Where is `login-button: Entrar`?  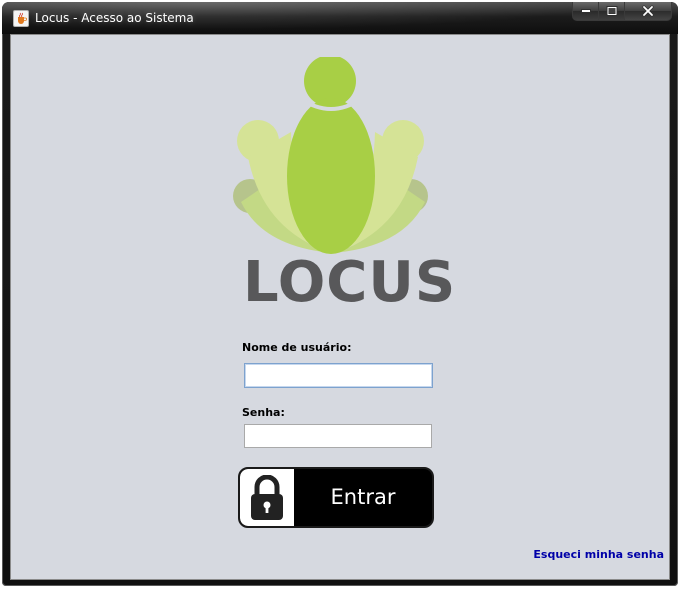 login-button: Entrar is located at coordinates (336, 497).